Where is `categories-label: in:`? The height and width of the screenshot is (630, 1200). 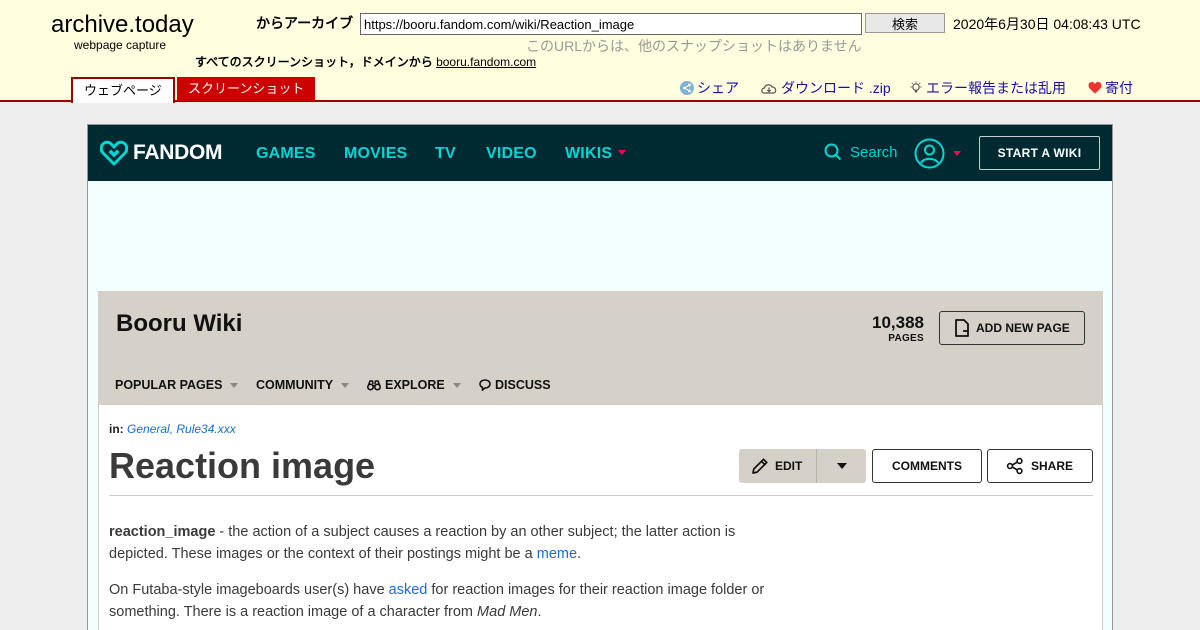
categories-label: in: is located at coordinates (116, 429).